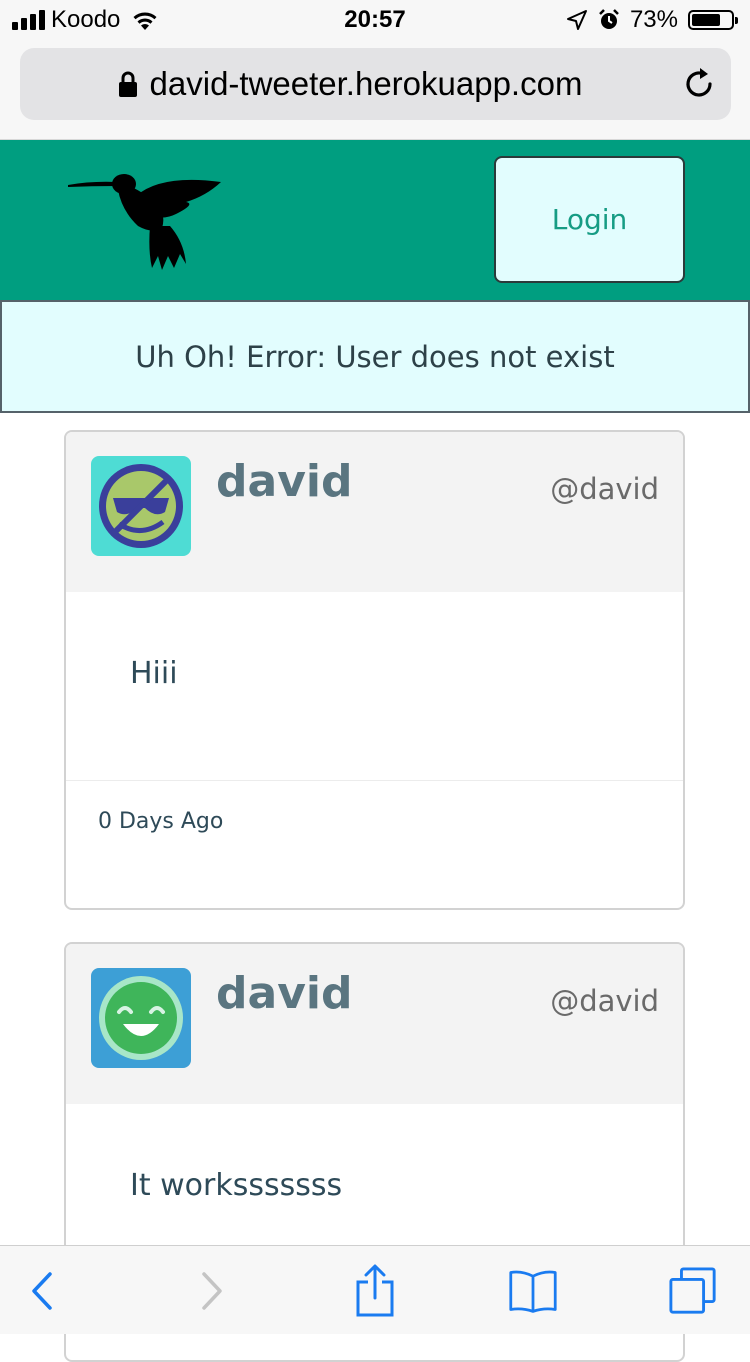  I want to click on back-button, so click(43, 1291).